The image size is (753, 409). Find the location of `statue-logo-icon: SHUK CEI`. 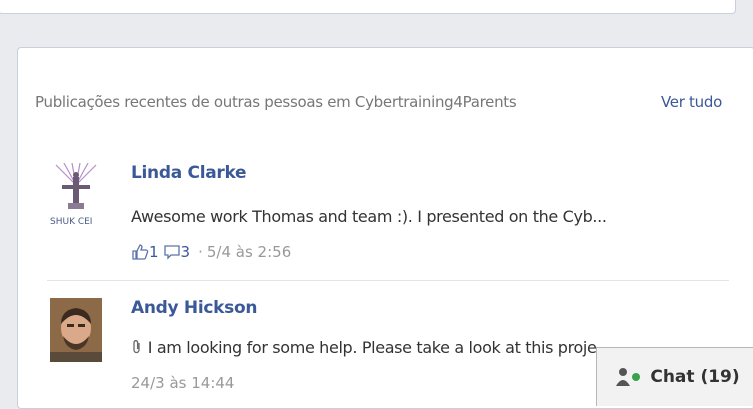

statue-logo-icon: SHUK CEI is located at coordinates (76, 195).